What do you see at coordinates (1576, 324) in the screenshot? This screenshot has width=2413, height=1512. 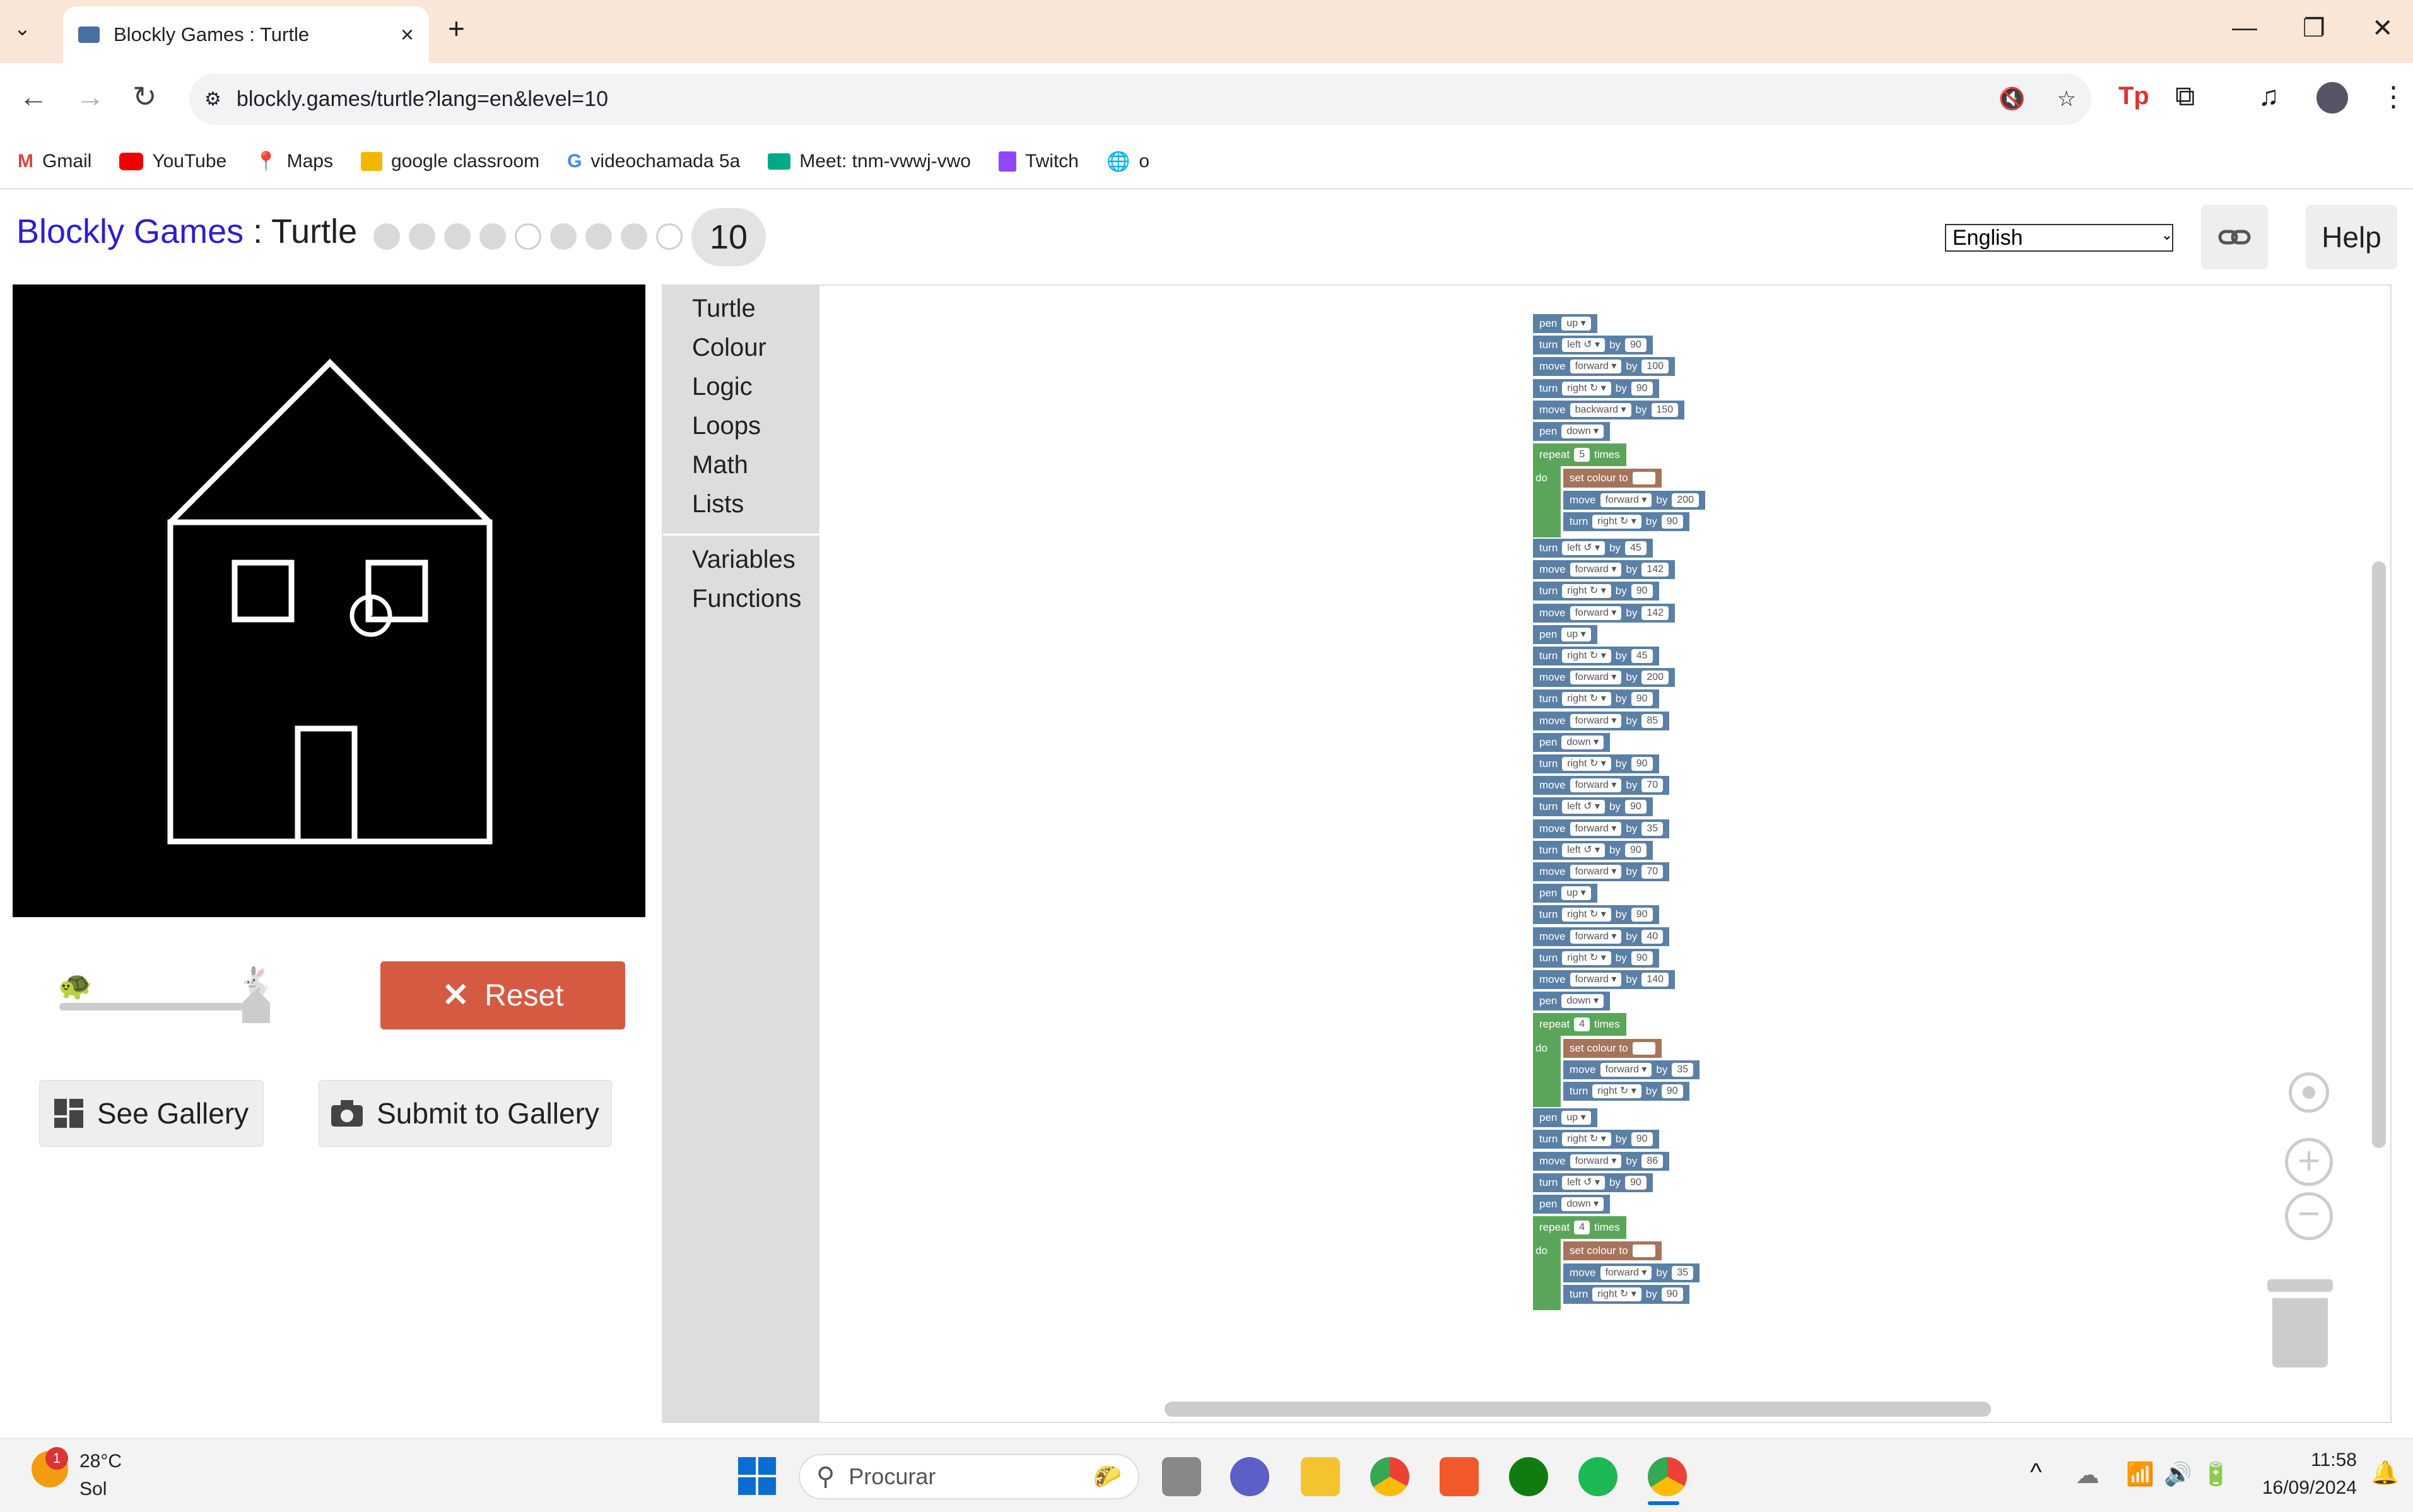 I see `direction-dropdown: up ▾` at bounding box center [1576, 324].